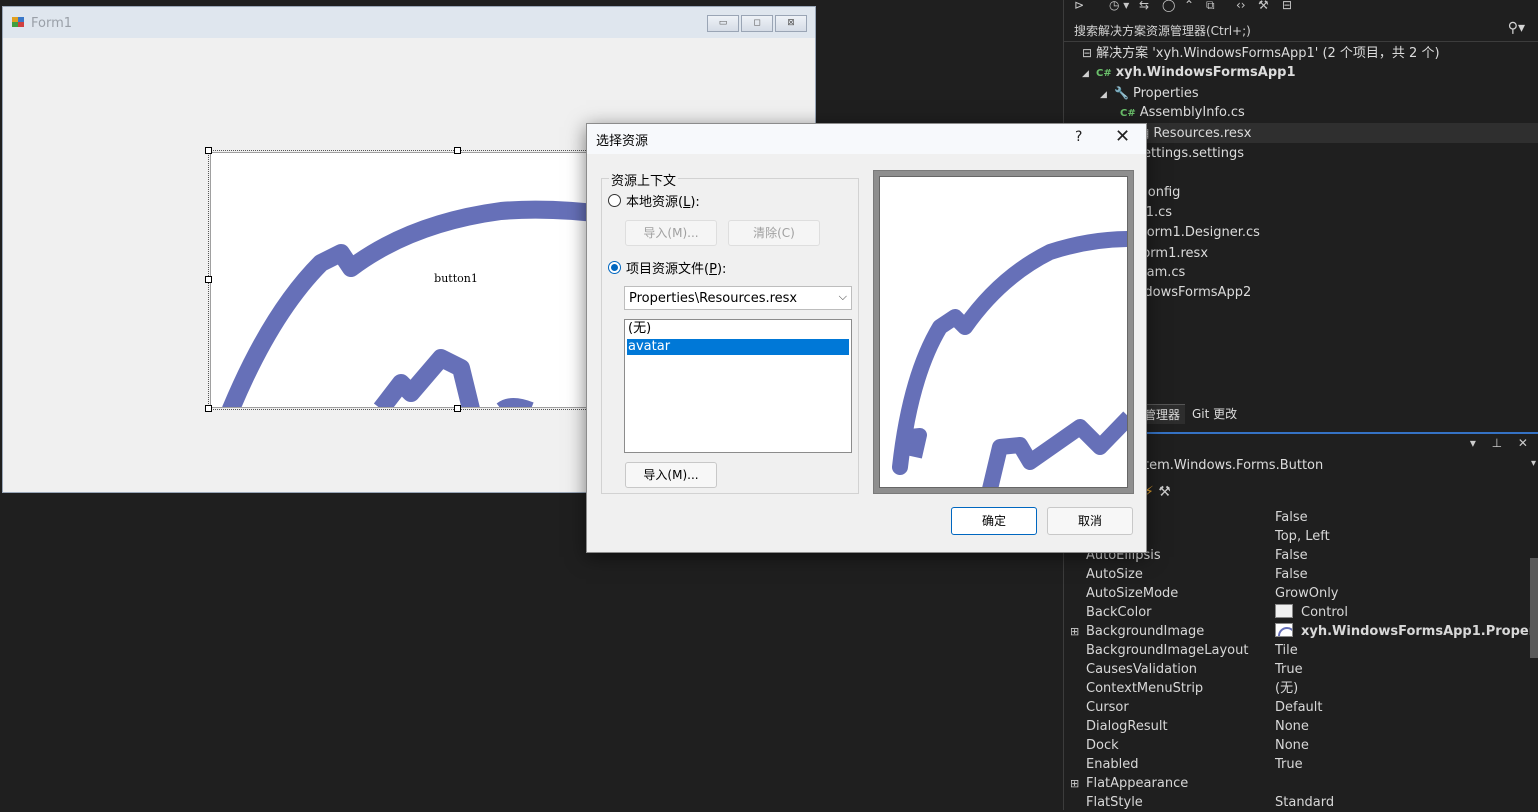 The height and width of the screenshot is (812, 1538). What do you see at coordinates (1205, 72) in the screenshot?
I see `tree-item-label: xyh.WindowsFormsApp1` at bounding box center [1205, 72].